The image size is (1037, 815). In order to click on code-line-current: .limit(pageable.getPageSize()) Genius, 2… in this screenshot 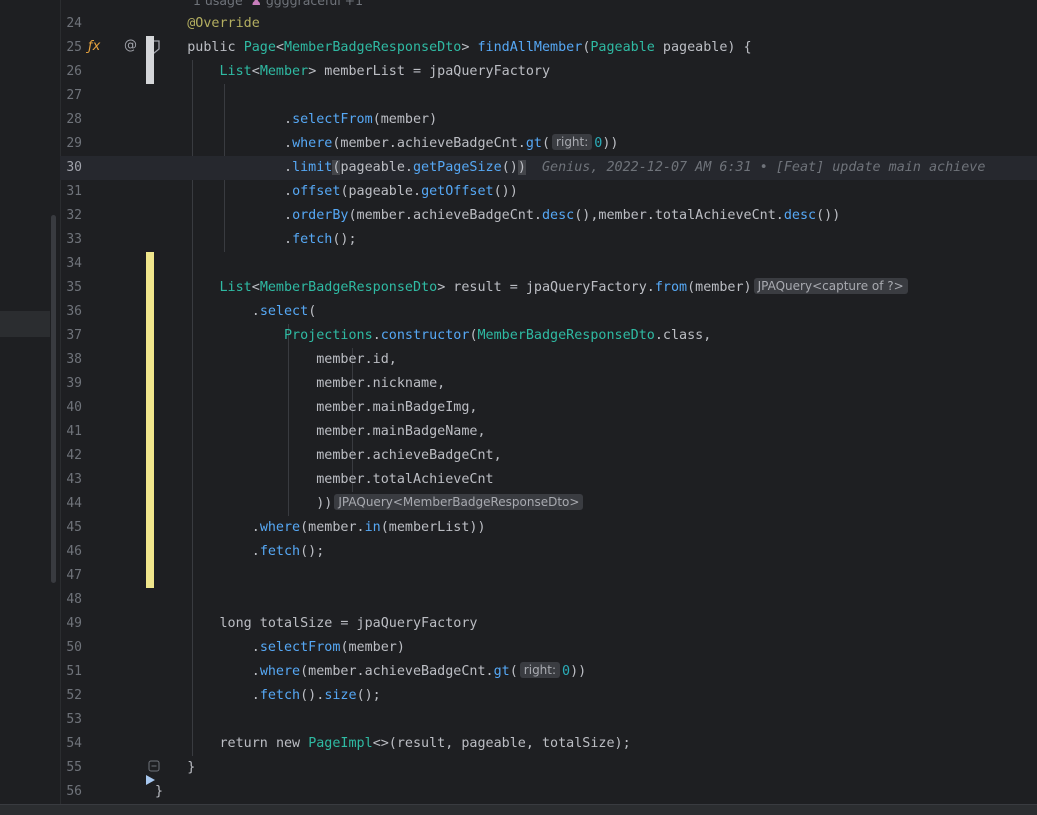, I will do `click(596, 168)`.